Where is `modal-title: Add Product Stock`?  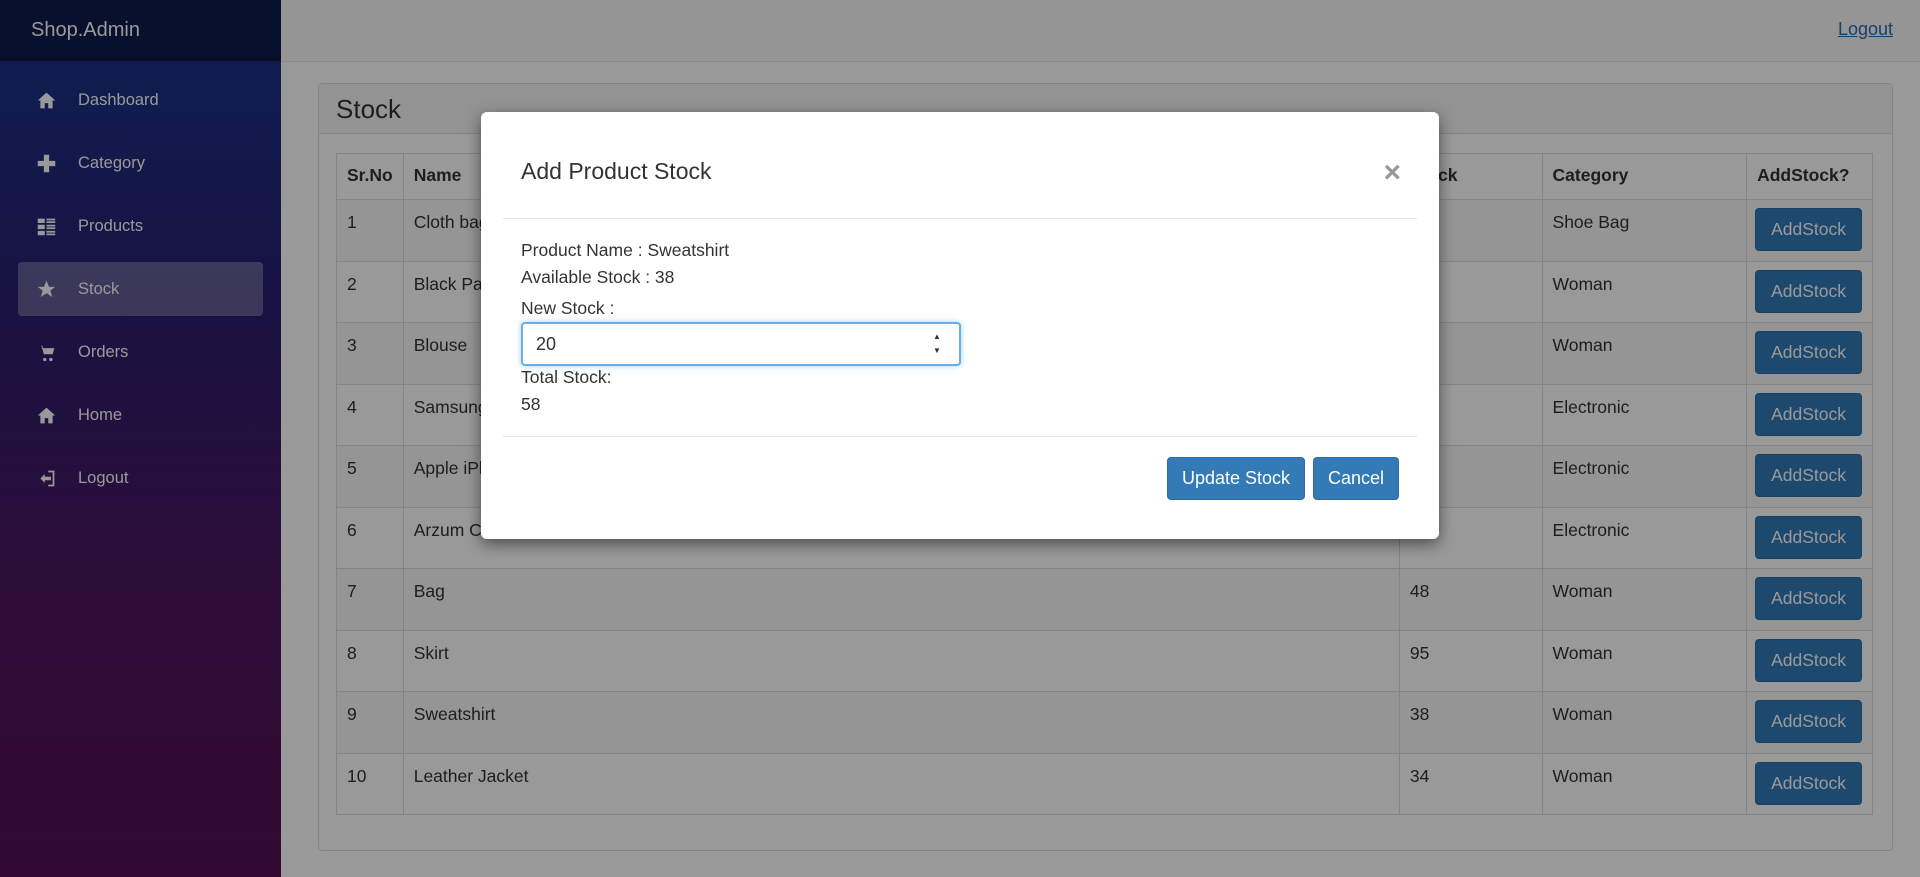 modal-title: Add Product Stock is located at coordinates (616, 171).